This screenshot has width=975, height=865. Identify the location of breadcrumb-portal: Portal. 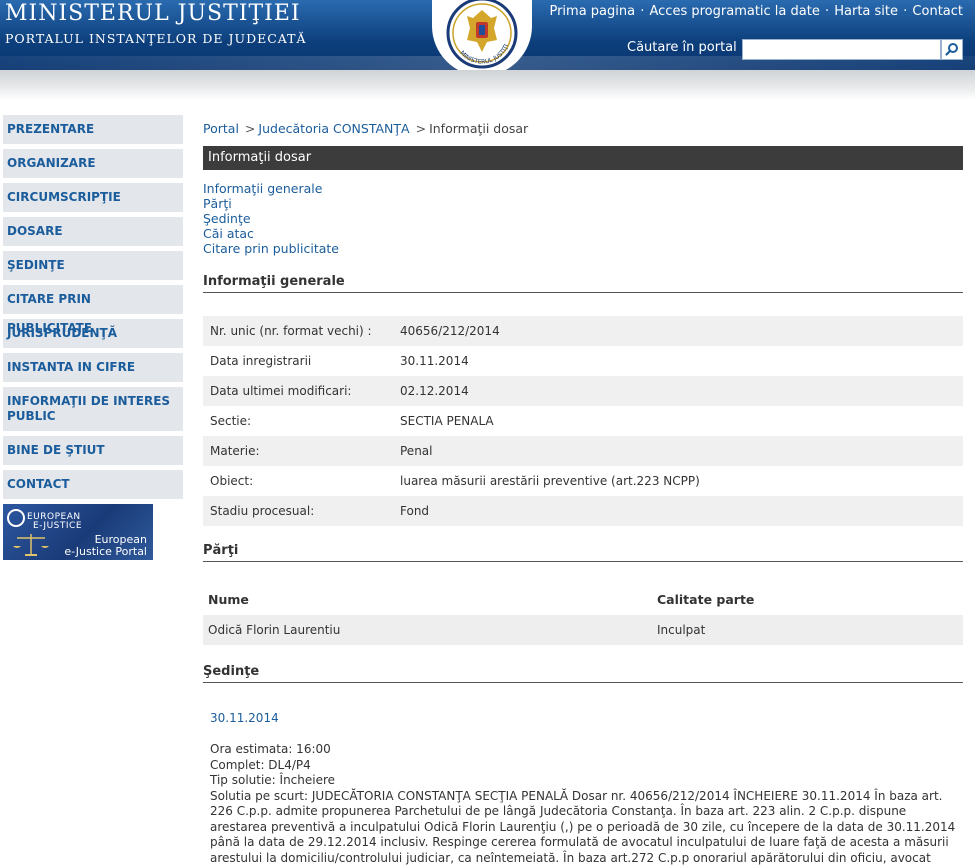
(221, 128).